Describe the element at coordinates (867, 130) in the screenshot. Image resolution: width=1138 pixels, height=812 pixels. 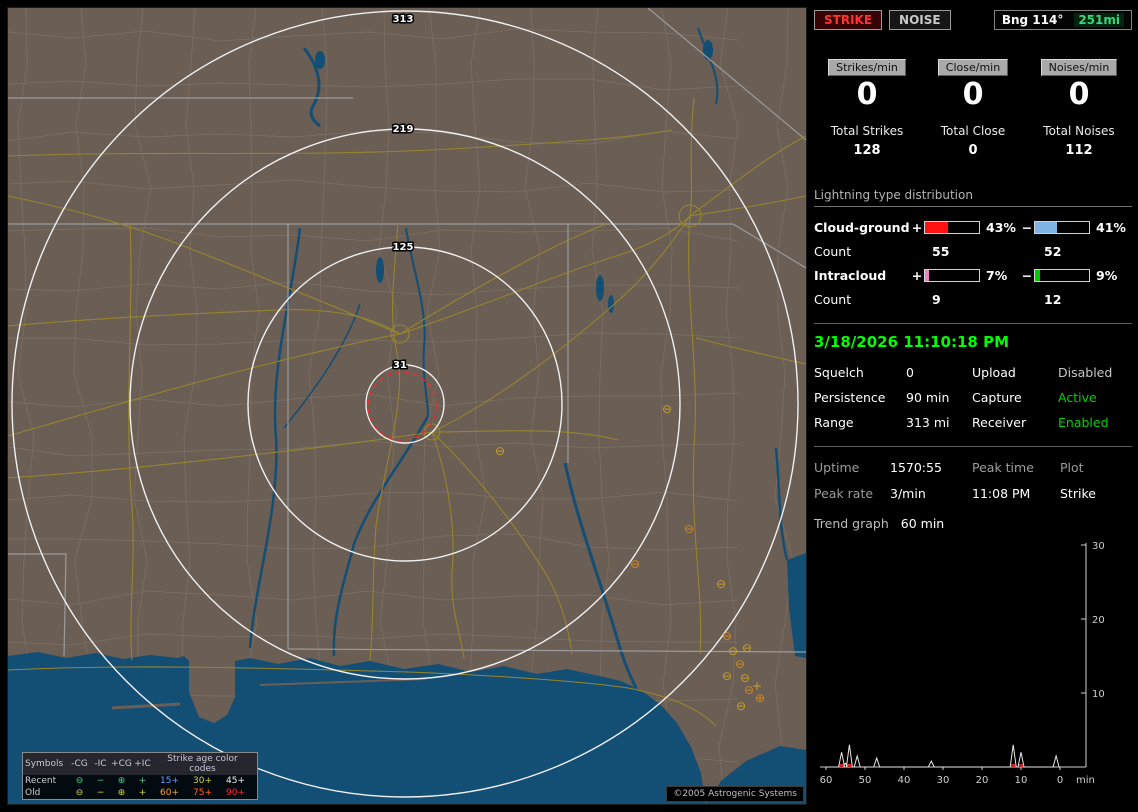
I see `total-strikes-label: Total Strikes` at that location.